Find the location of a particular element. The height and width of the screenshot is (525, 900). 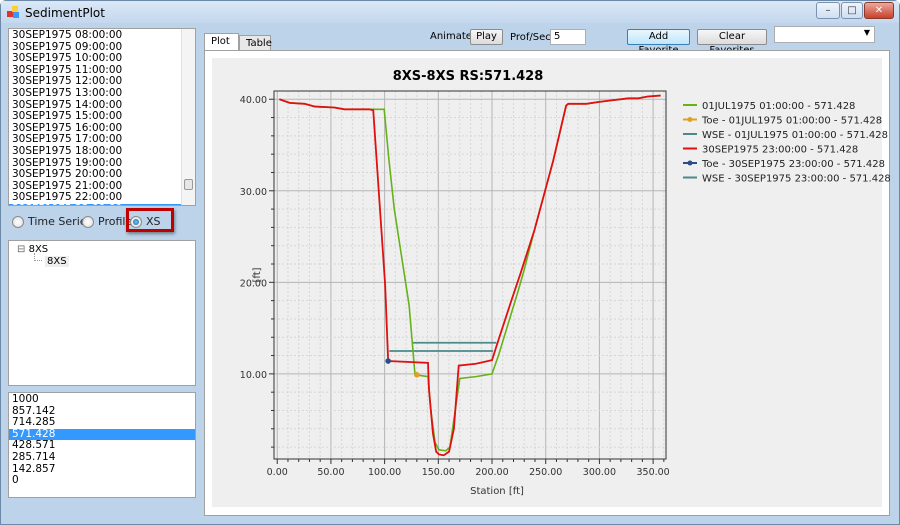

x-tick-label: 0.00 is located at coordinates (277, 472).